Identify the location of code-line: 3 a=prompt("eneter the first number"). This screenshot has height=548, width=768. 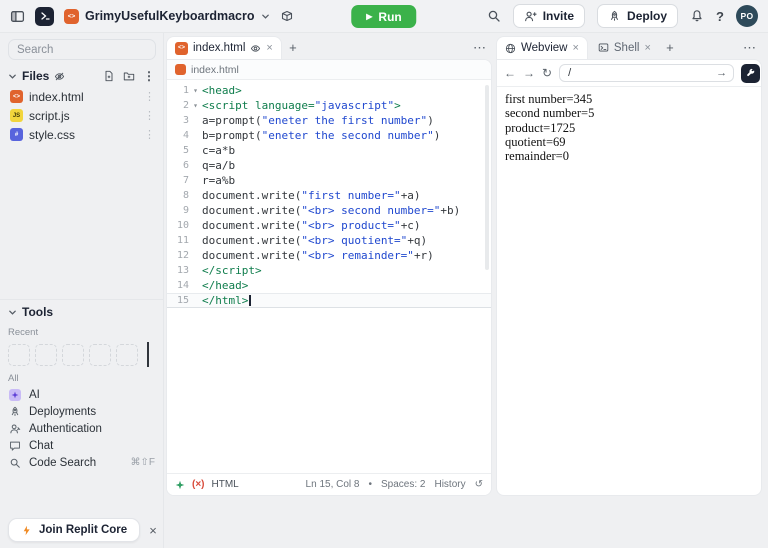
(329, 120).